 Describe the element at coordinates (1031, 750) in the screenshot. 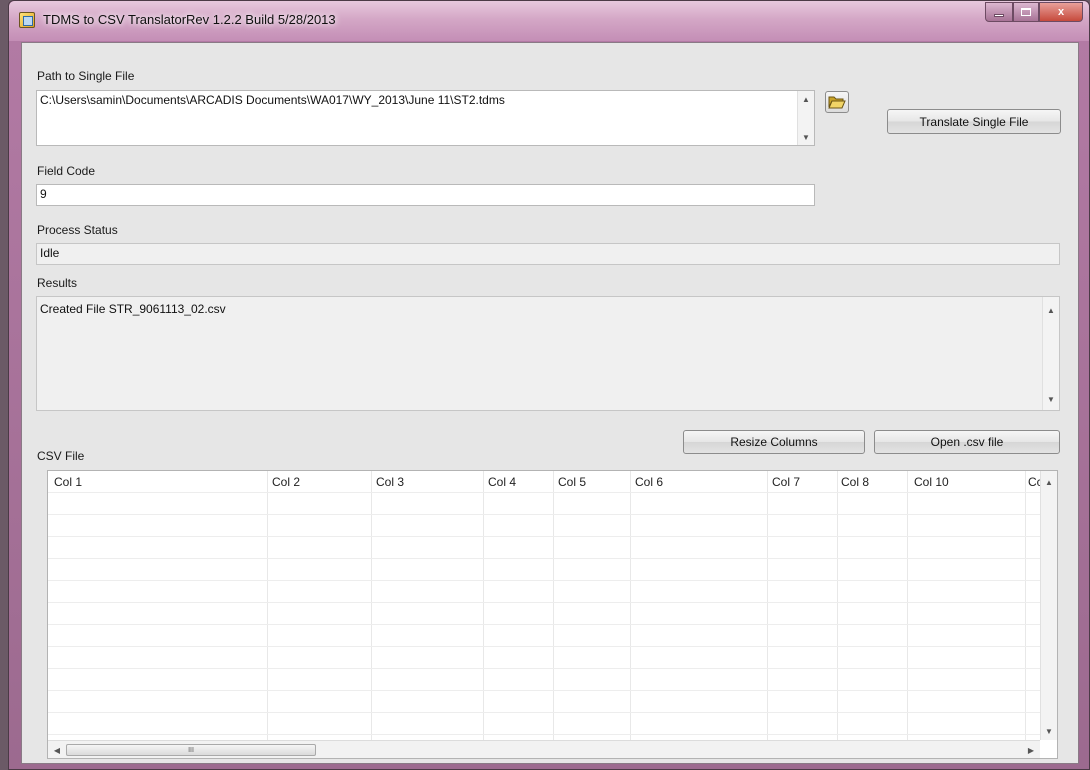

I see `scroll-right-icon: ▶` at that location.